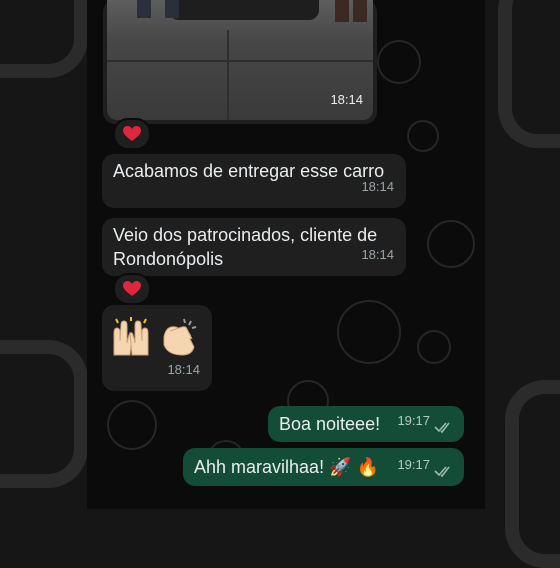 The width and height of the screenshot is (560, 568). Describe the element at coordinates (131, 336) in the screenshot. I see `raising-hands-icon` at that location.